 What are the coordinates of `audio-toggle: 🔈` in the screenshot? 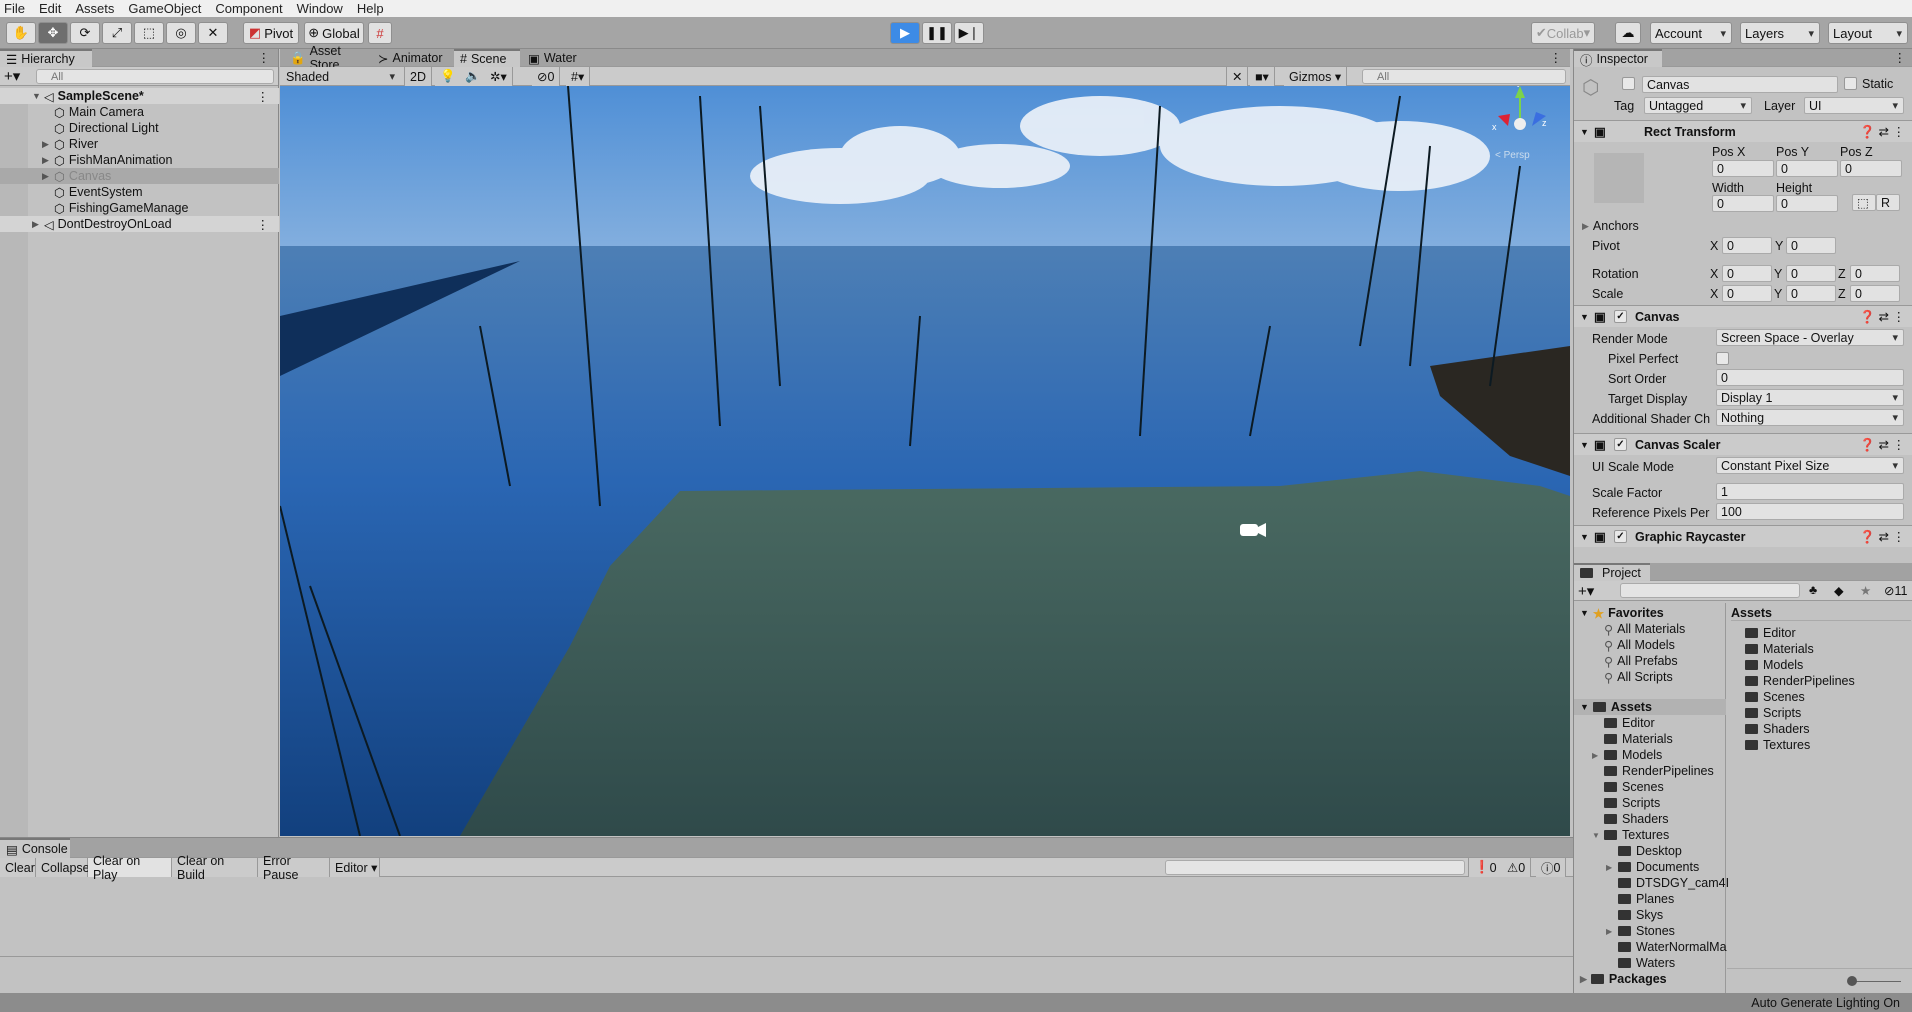 It's located at (473, 76).